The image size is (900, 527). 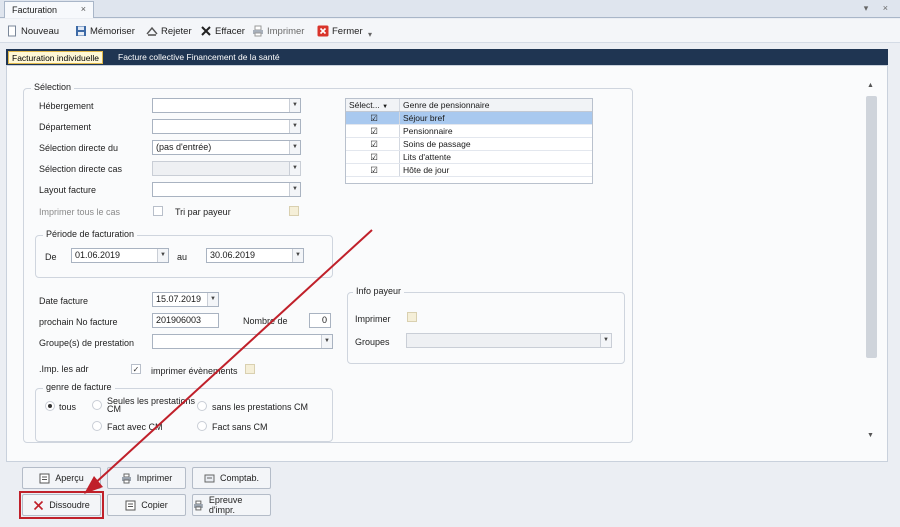 I want to click on imprimer-label: Imprimer, so click(x=154, y=478).